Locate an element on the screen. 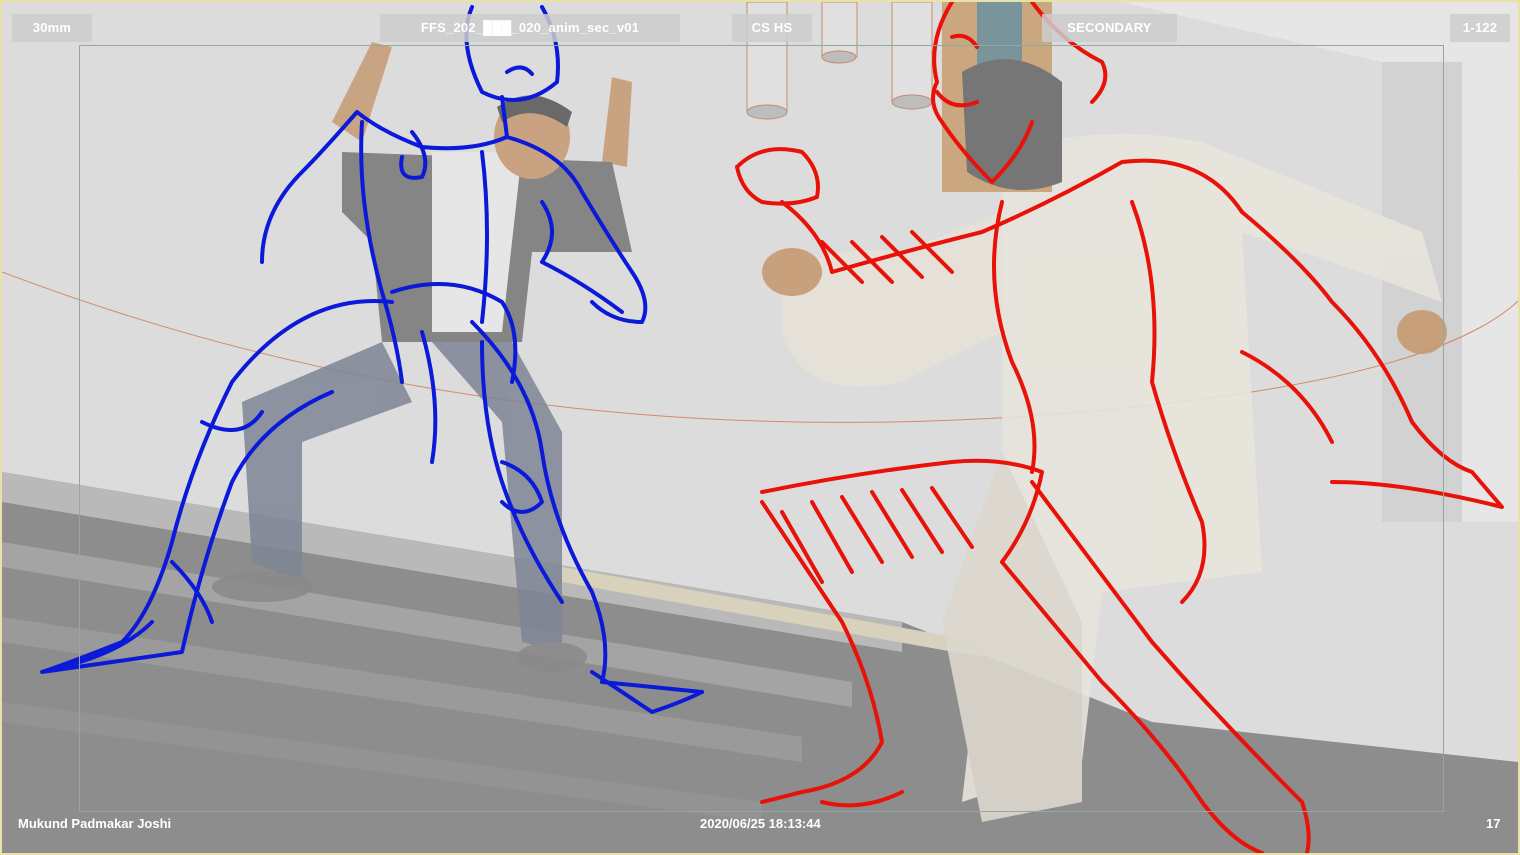 This screenshot has height=855, width=1520. shot-name-label: FFS_202_███_020_anim_sec_v01 is located at coordinates (530, 28).